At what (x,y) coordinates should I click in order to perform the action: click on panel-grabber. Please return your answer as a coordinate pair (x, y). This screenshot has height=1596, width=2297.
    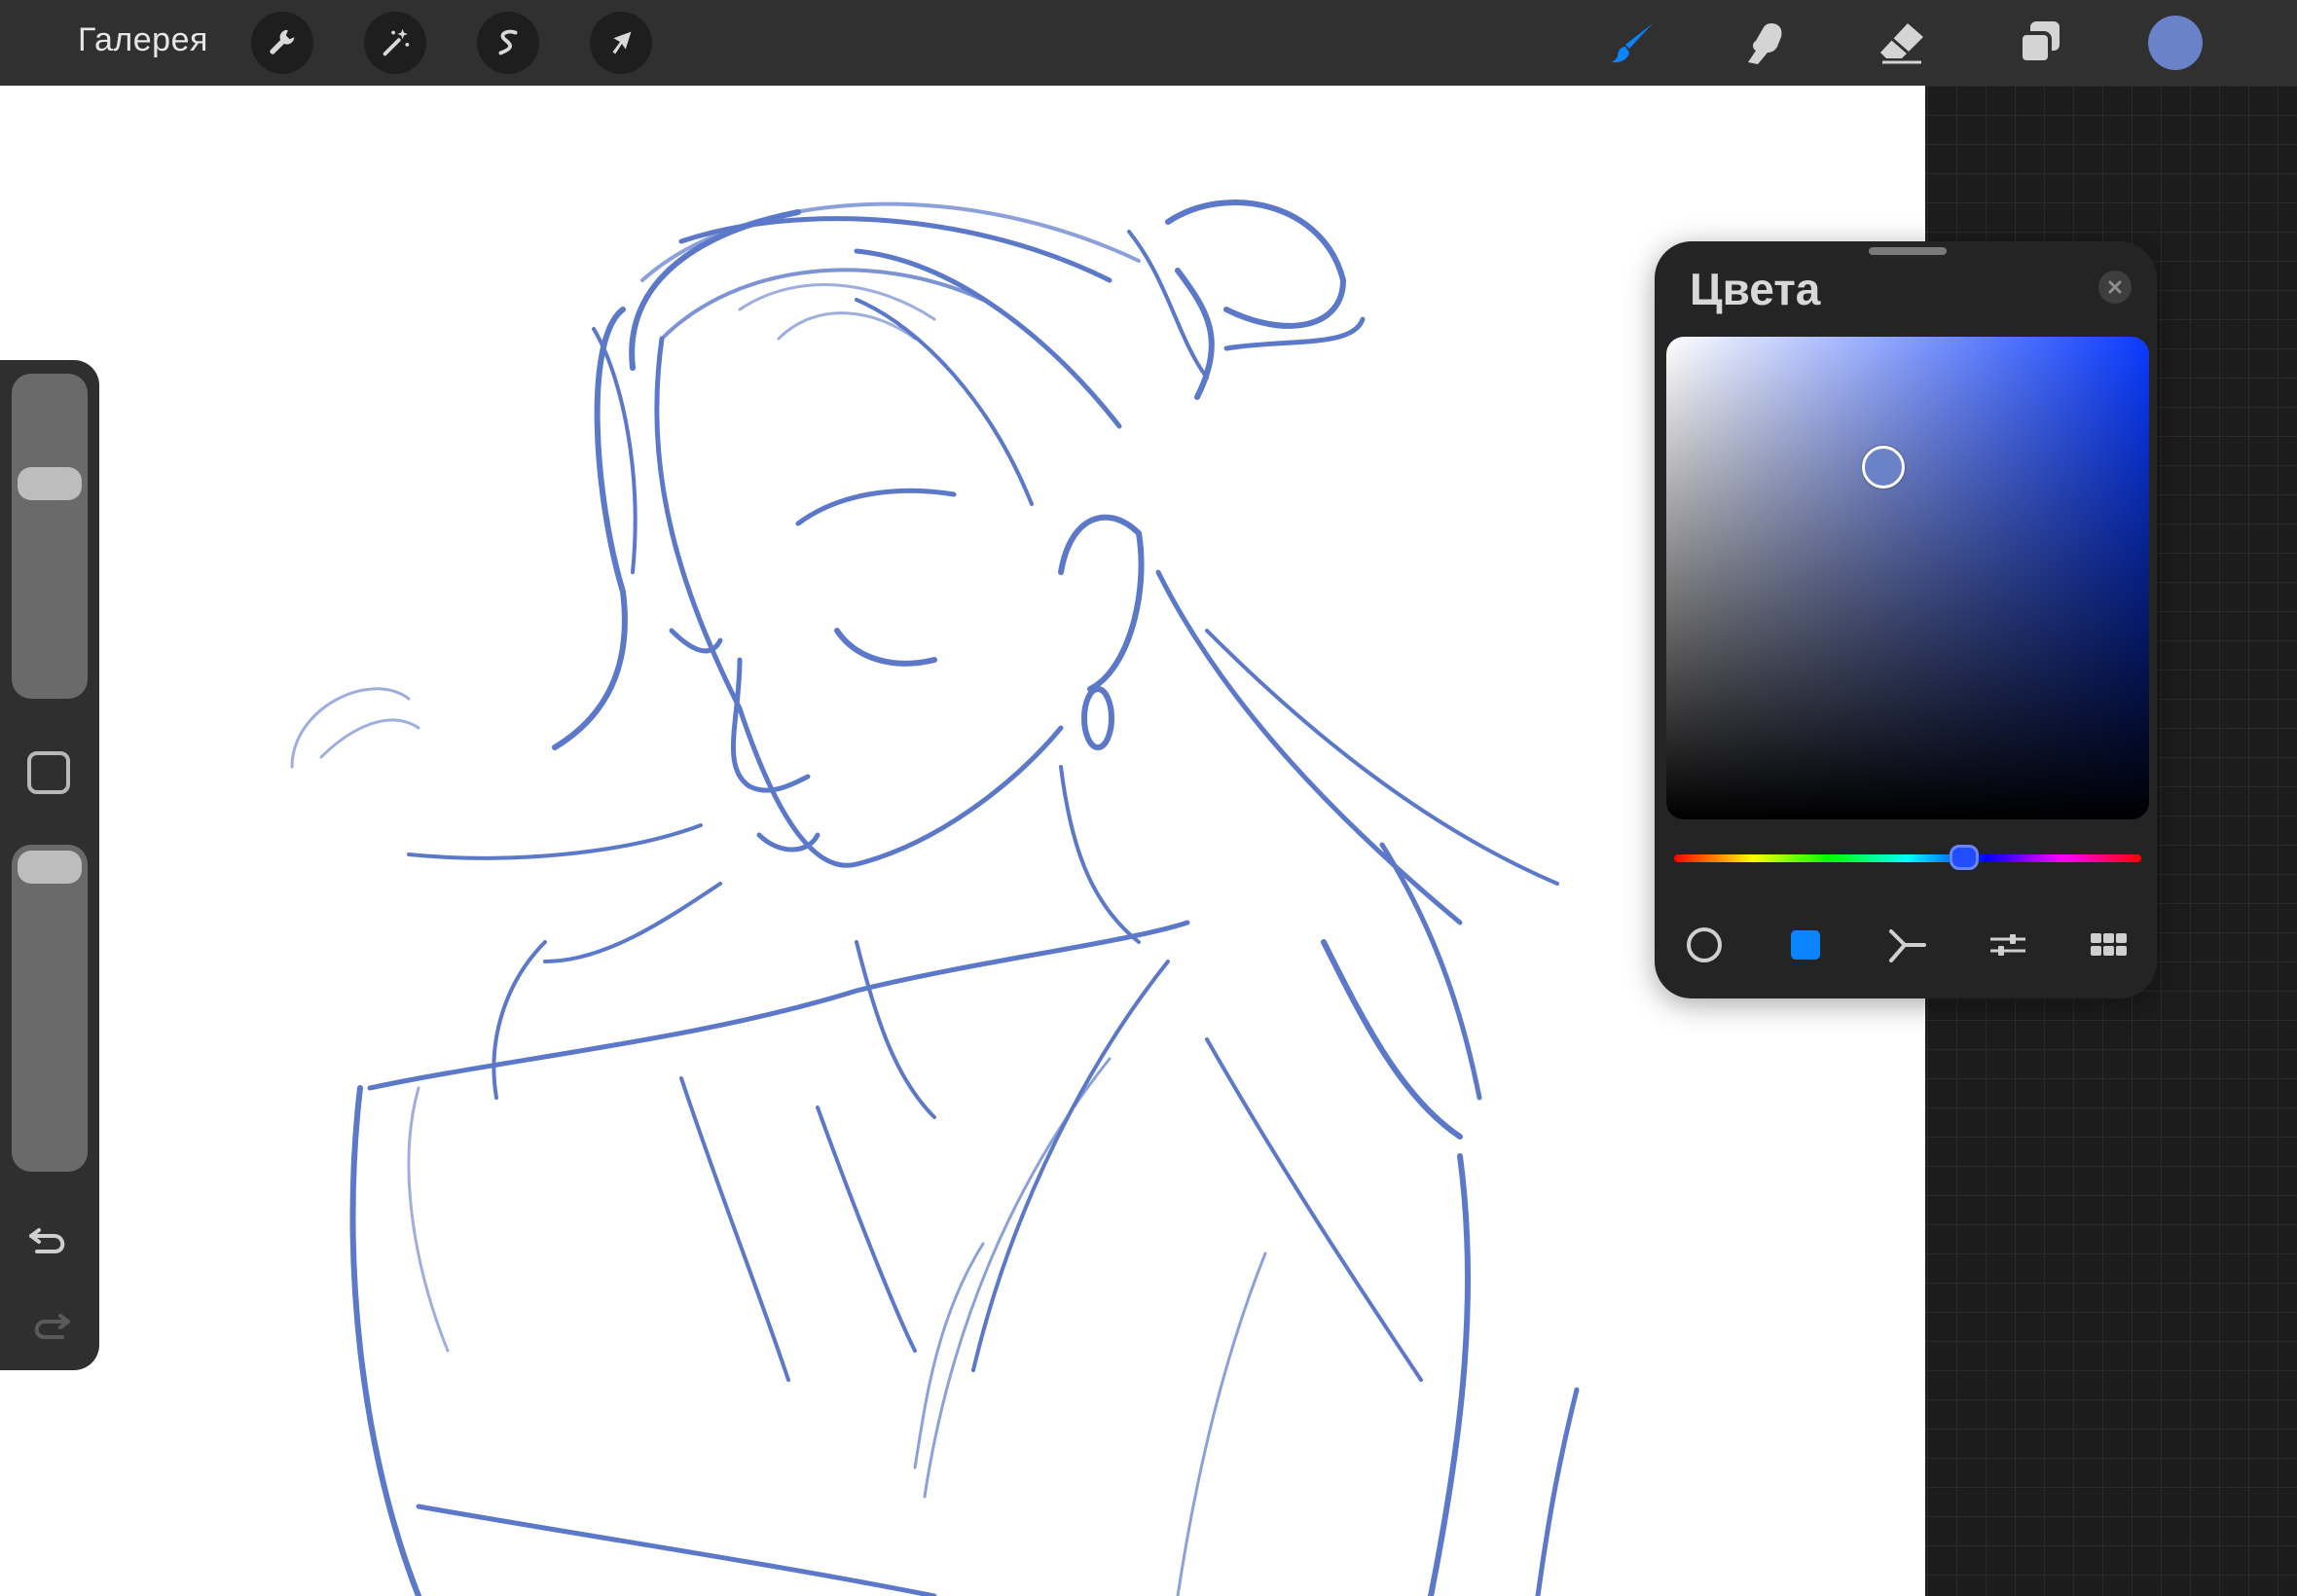
    Looking at the image, I should click on (1908, 251).